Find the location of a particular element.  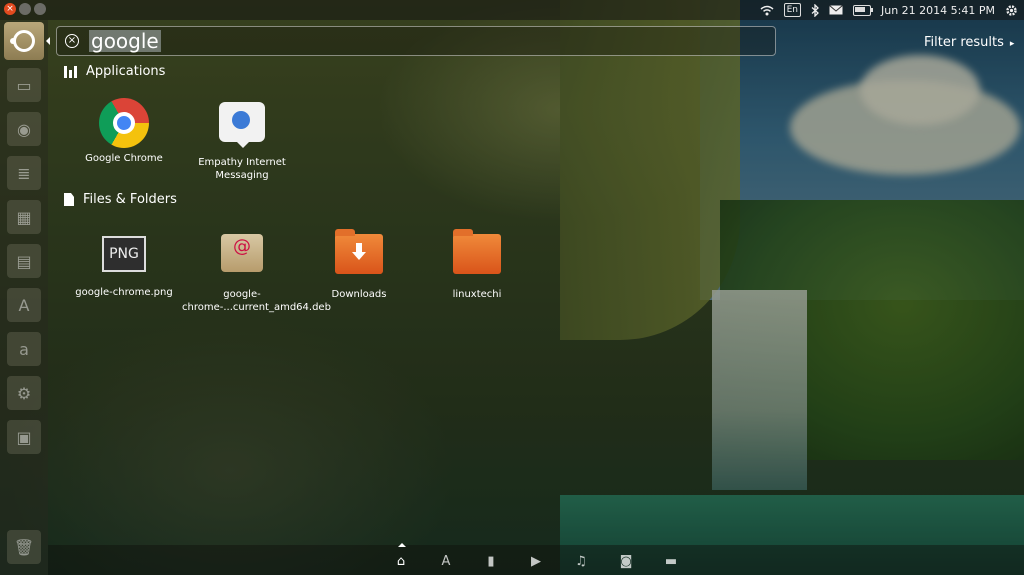

search-input: google is located at coordinates (125, 41).